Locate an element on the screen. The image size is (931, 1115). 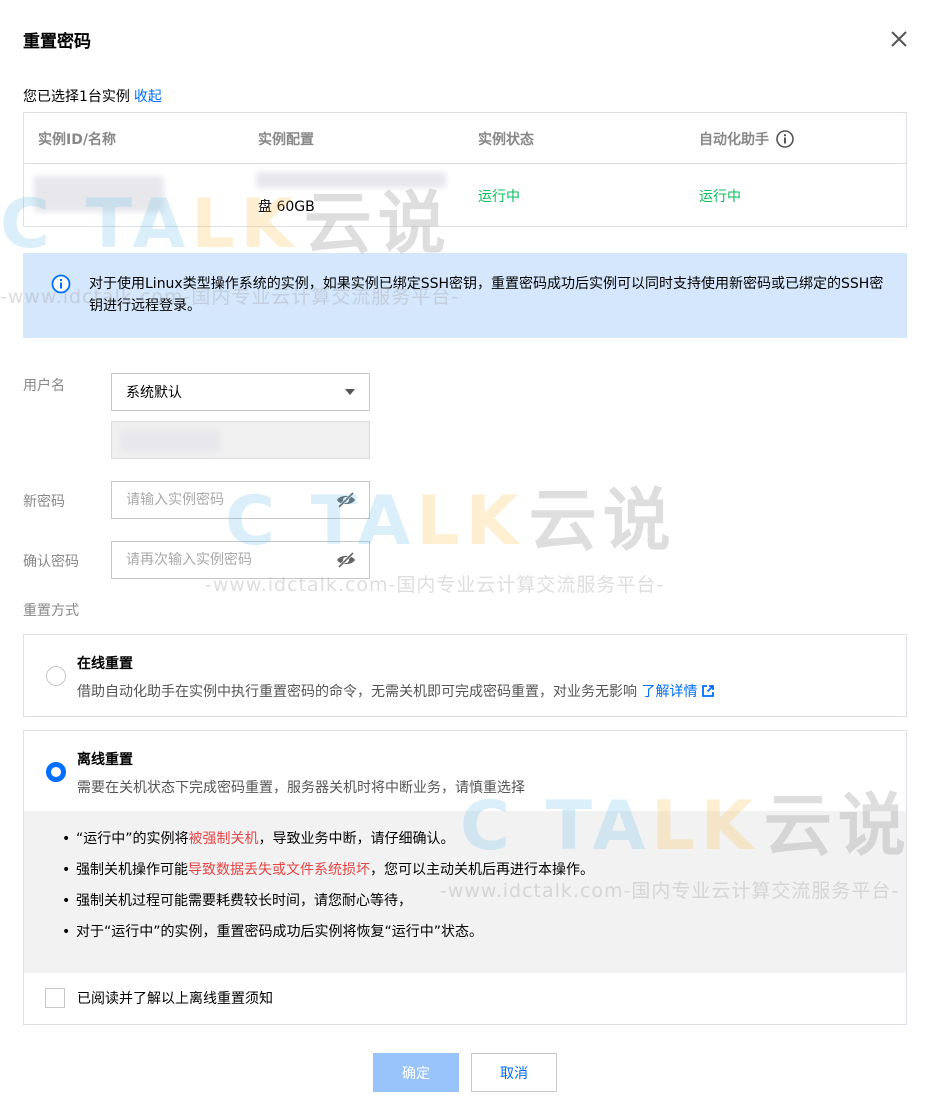
column-header-assistant: 自动化助手 is located at coordinates (747, 139).